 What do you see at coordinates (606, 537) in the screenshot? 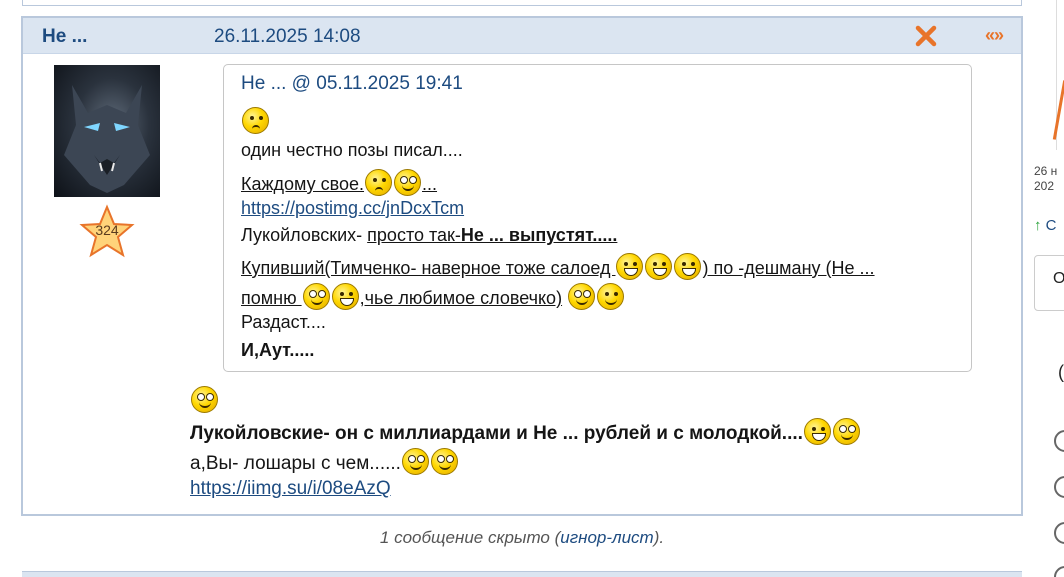
I see `ignore-list-link: игнор-лист` at bounding box center [606, 537].